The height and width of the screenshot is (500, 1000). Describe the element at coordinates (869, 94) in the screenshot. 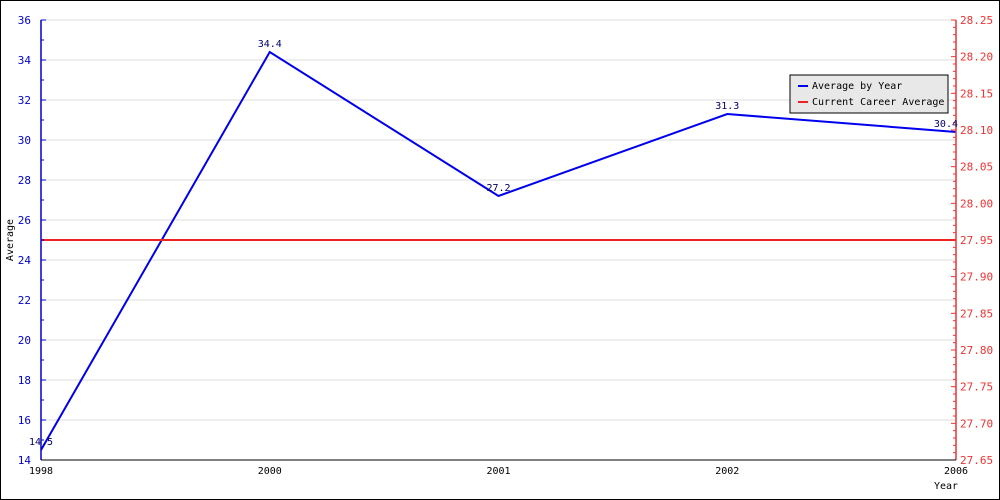

I see `legend: Average by Year Current Career Average` at that location.